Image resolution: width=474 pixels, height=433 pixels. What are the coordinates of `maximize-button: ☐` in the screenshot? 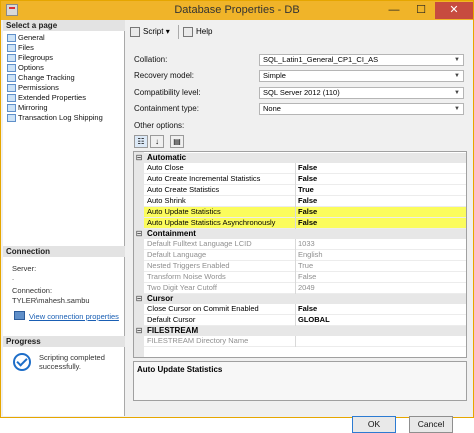 It's located at (421, 10).